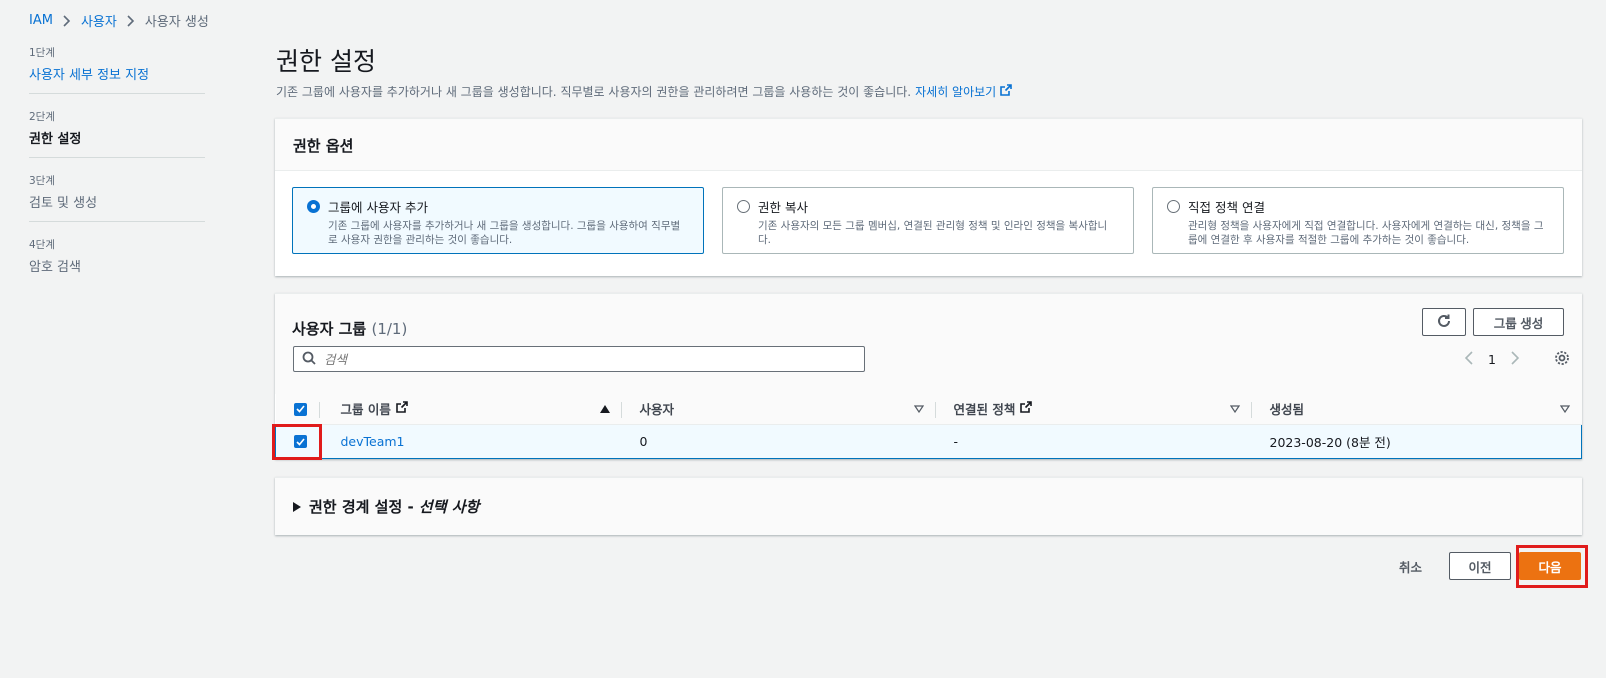 The width and height of the screenshot is (1606, 678). I want to click on row-checkbox, so click(300, 441).